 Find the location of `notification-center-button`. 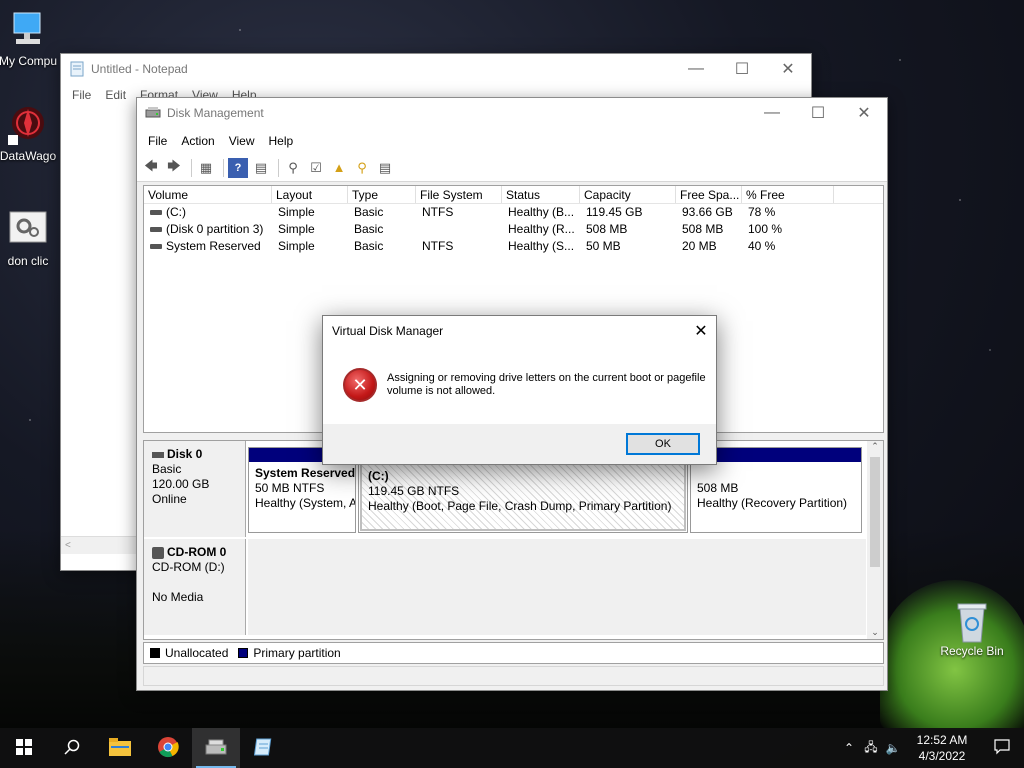

notification-center-button is located at coordinates (1002, 748).